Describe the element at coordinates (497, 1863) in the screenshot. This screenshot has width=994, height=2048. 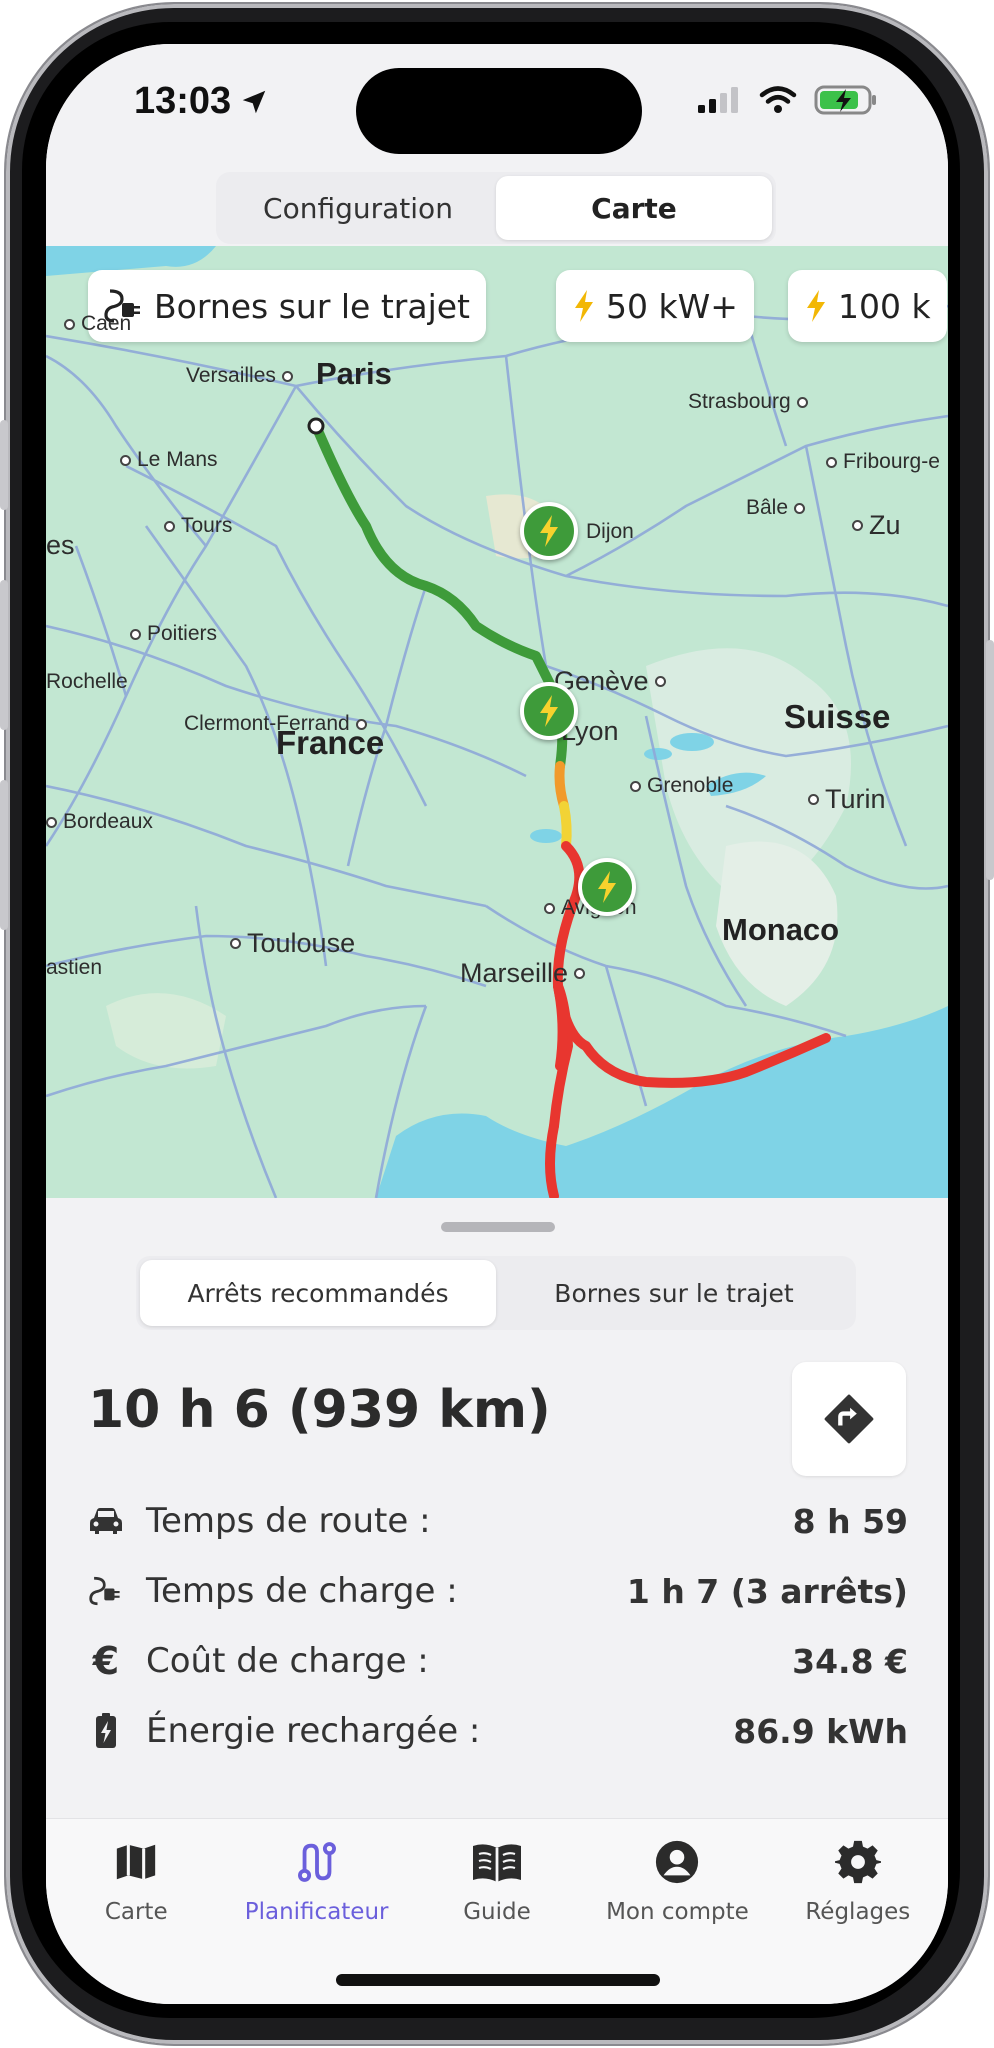
I see `book-icon` at that location.